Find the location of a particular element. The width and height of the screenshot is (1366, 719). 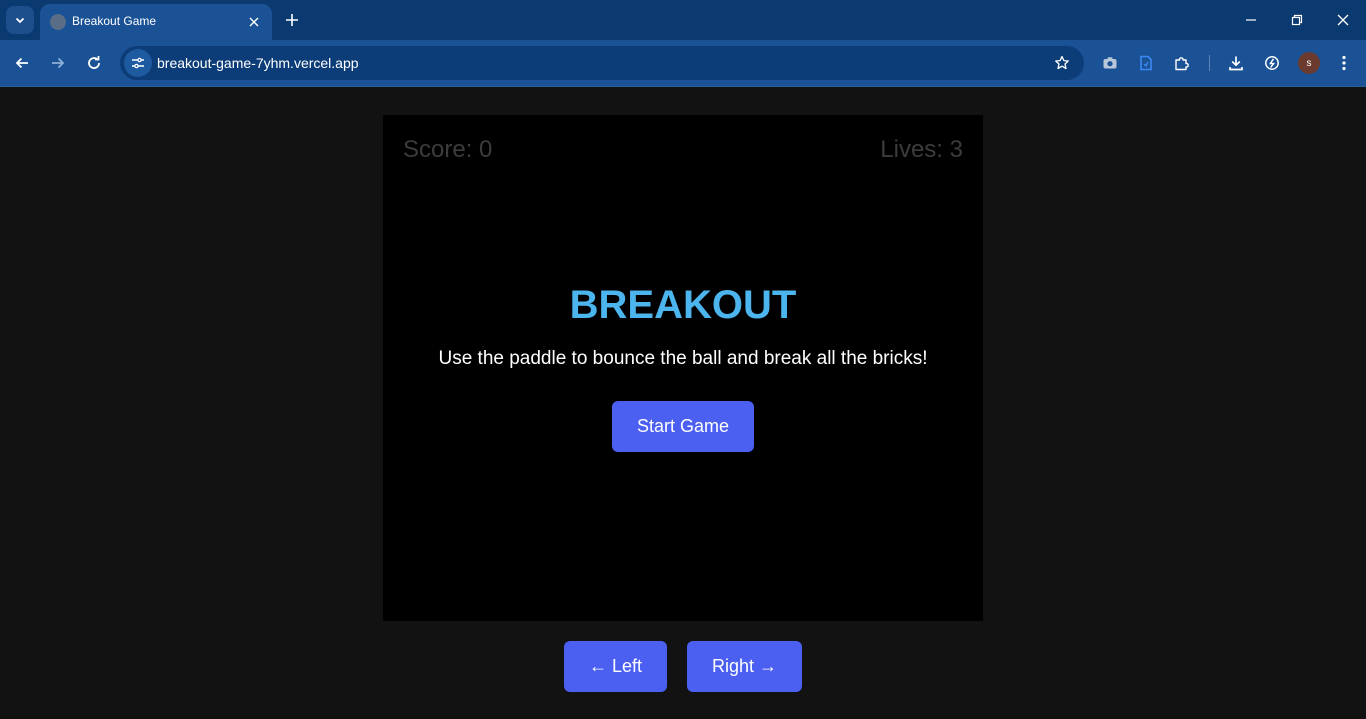

reload-icon is located at coordinates (94, 62).